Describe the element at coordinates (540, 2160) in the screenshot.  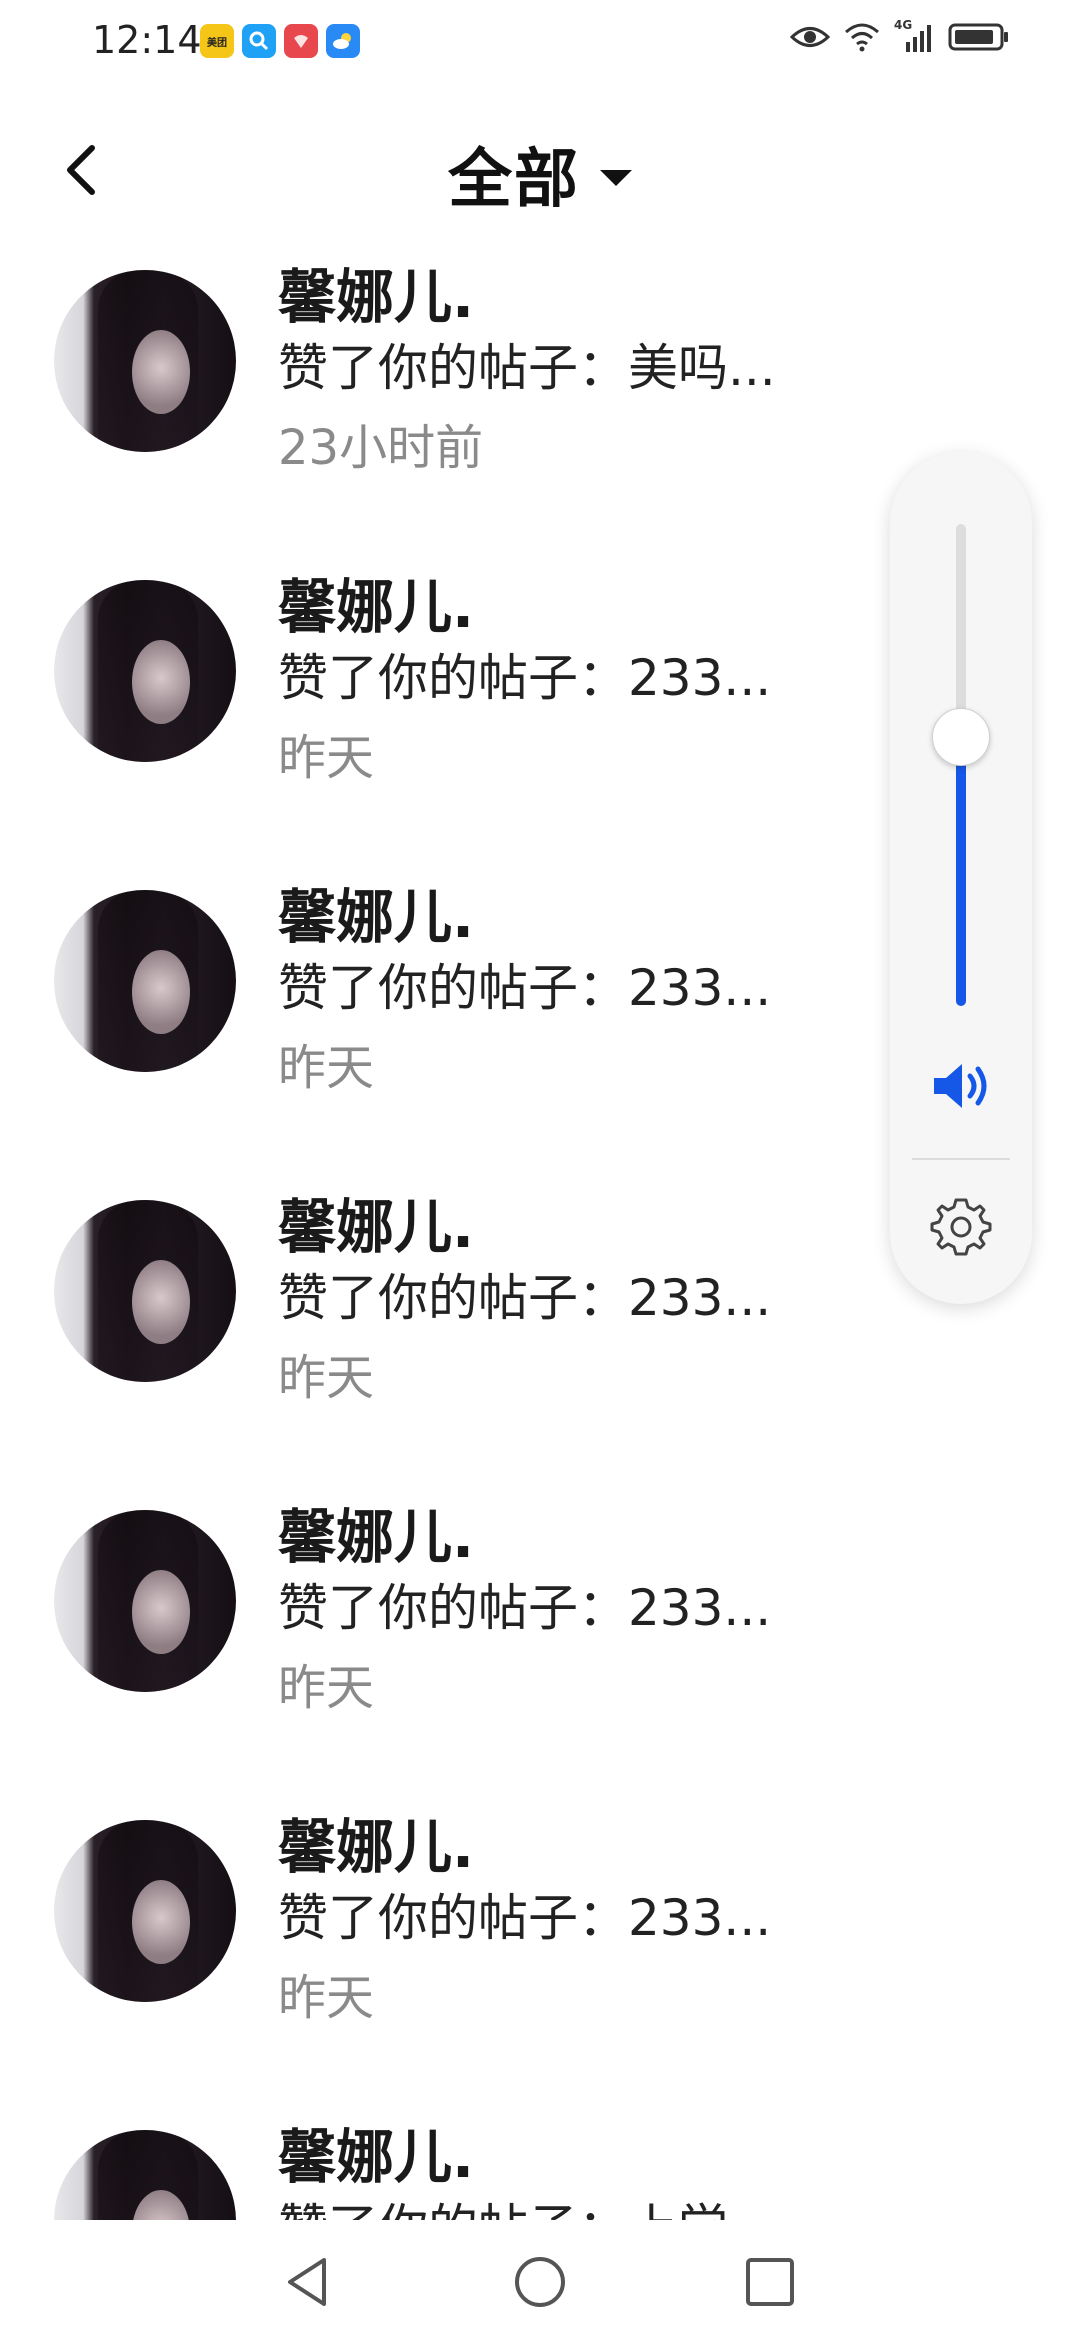
I see `notification-item: 馨娜儿. 赞了你的帖子：上学` at that location.